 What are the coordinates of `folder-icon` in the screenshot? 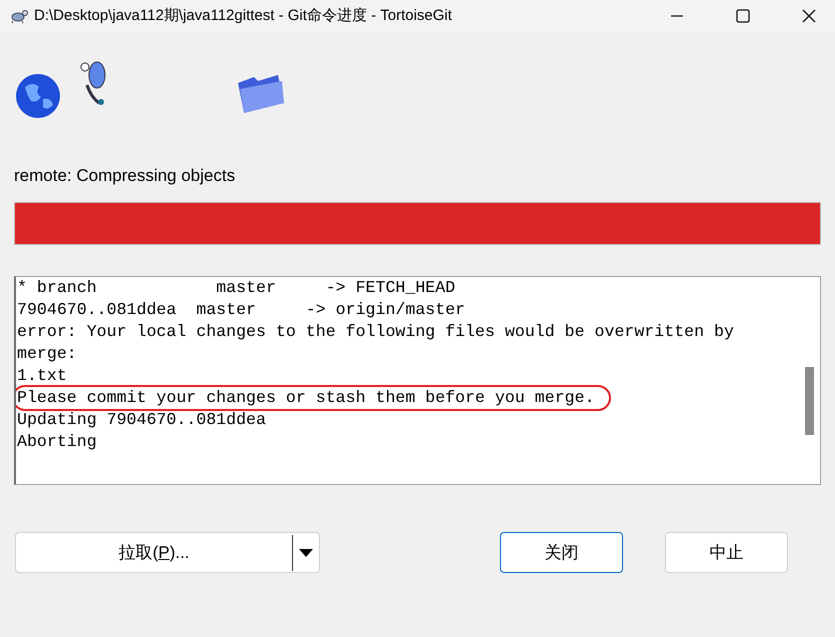 It's located at (261, 94).